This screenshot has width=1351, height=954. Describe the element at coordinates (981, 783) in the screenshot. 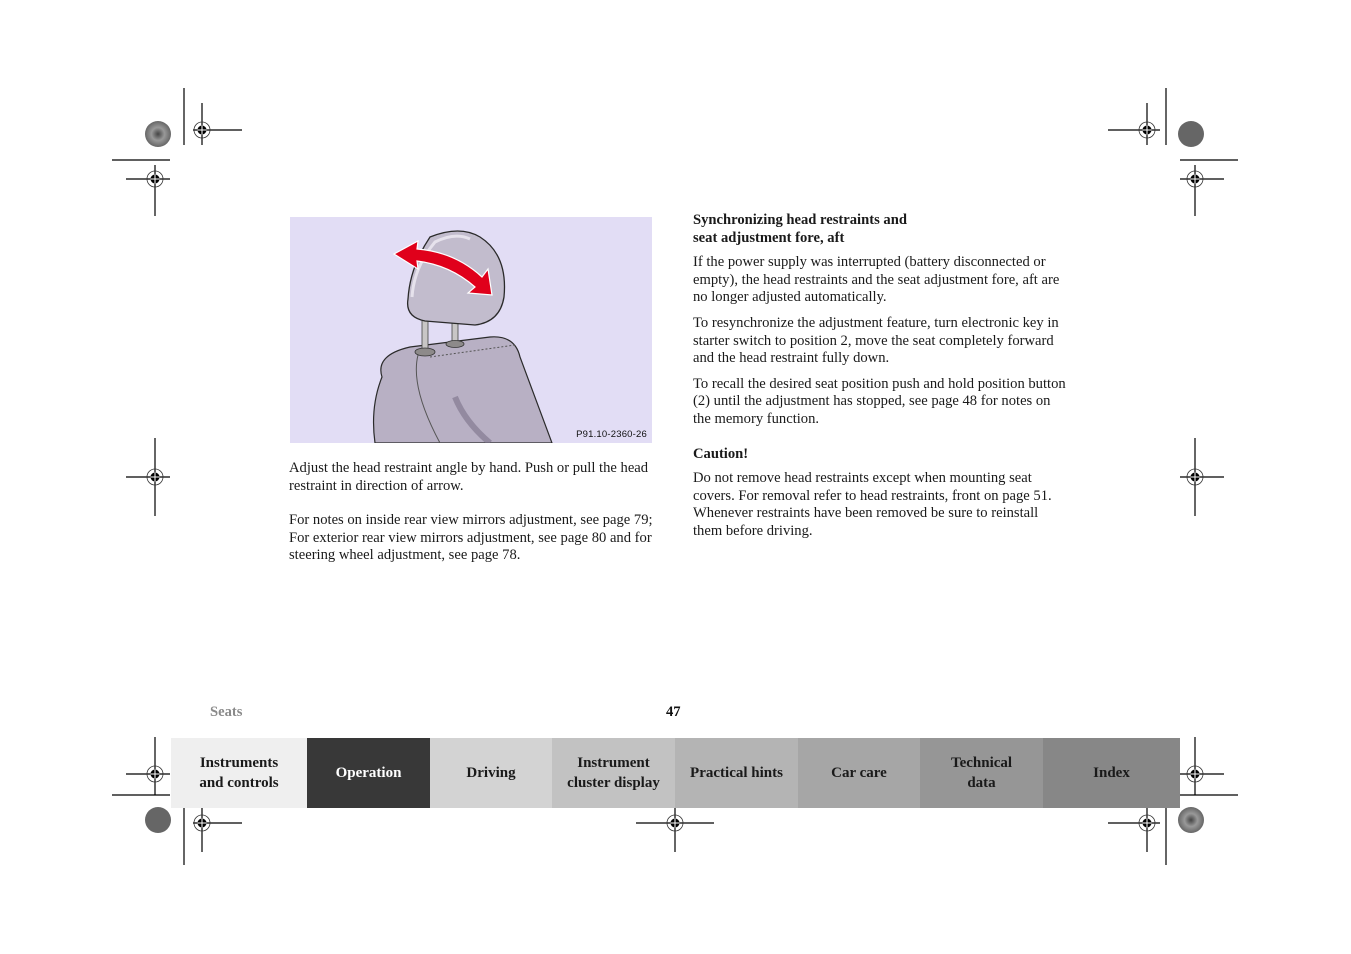

I see `tab-label-line-2: data` at that location.